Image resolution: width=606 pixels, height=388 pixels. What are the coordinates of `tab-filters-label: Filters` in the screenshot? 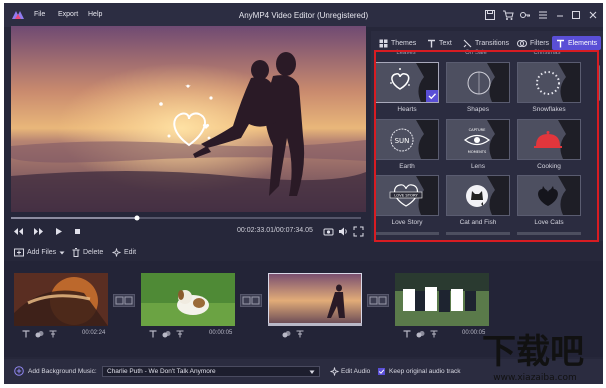 It's located at (540, 43).